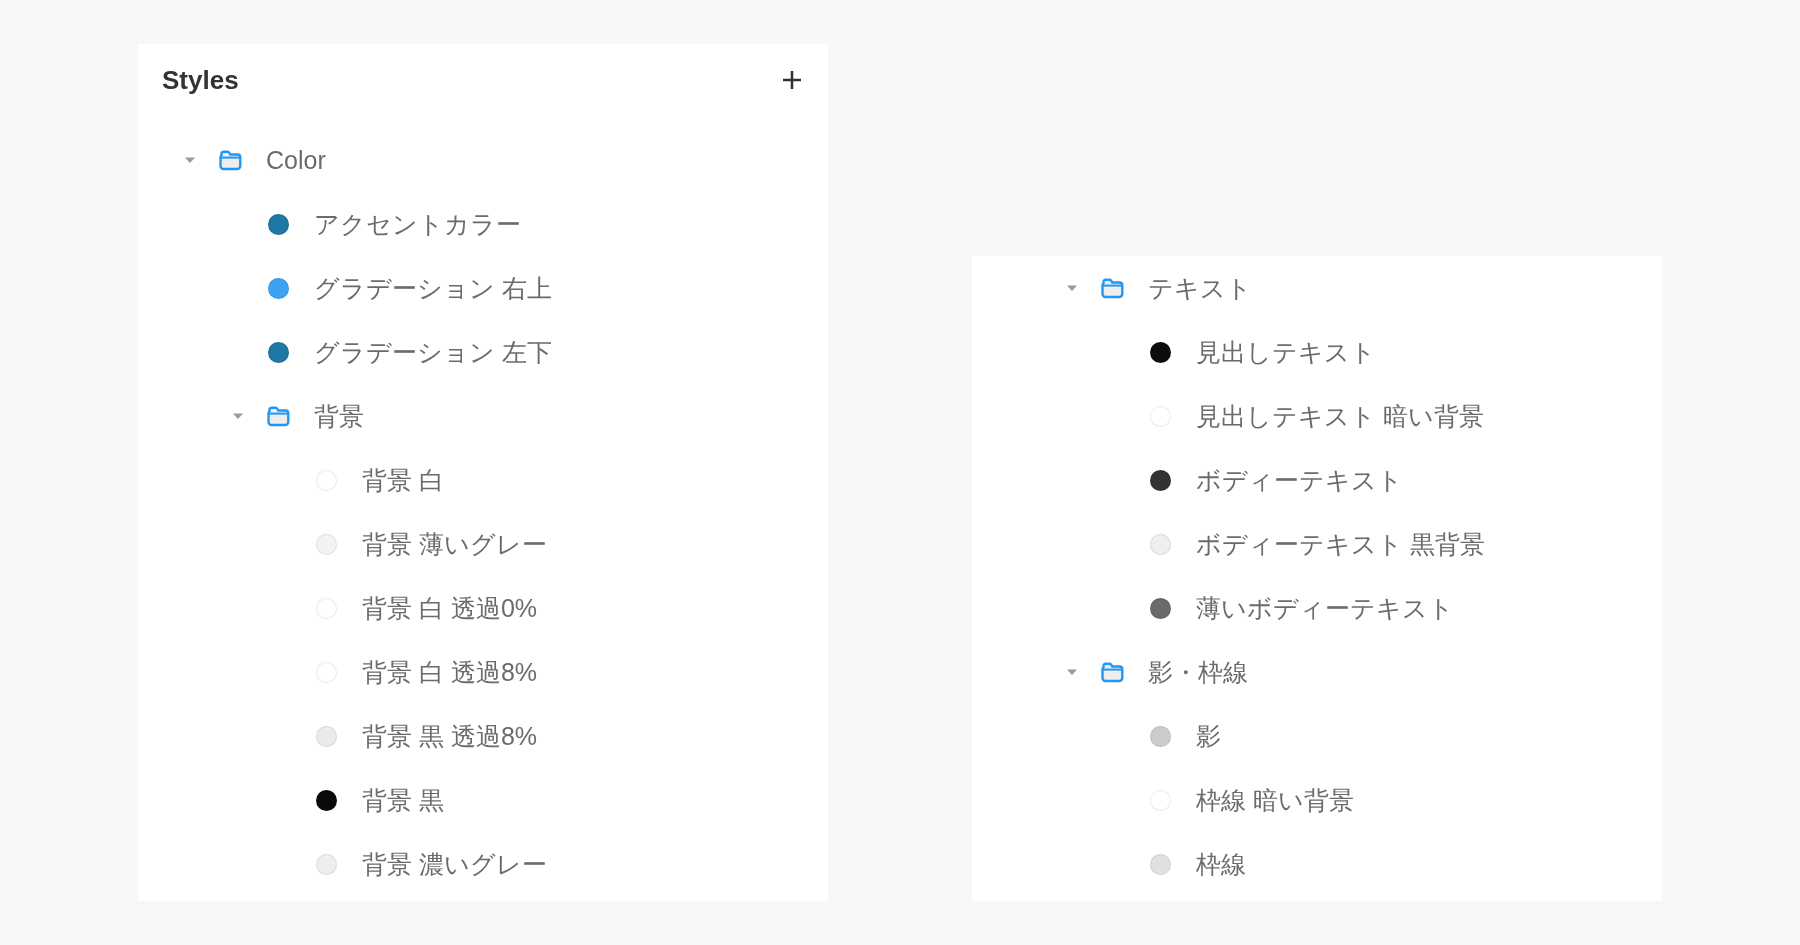  What do you see at coordinates (450, 608) in the screenshot?
I see `style-label: 背景 白 透過0%` at bounding box center [450, 608].